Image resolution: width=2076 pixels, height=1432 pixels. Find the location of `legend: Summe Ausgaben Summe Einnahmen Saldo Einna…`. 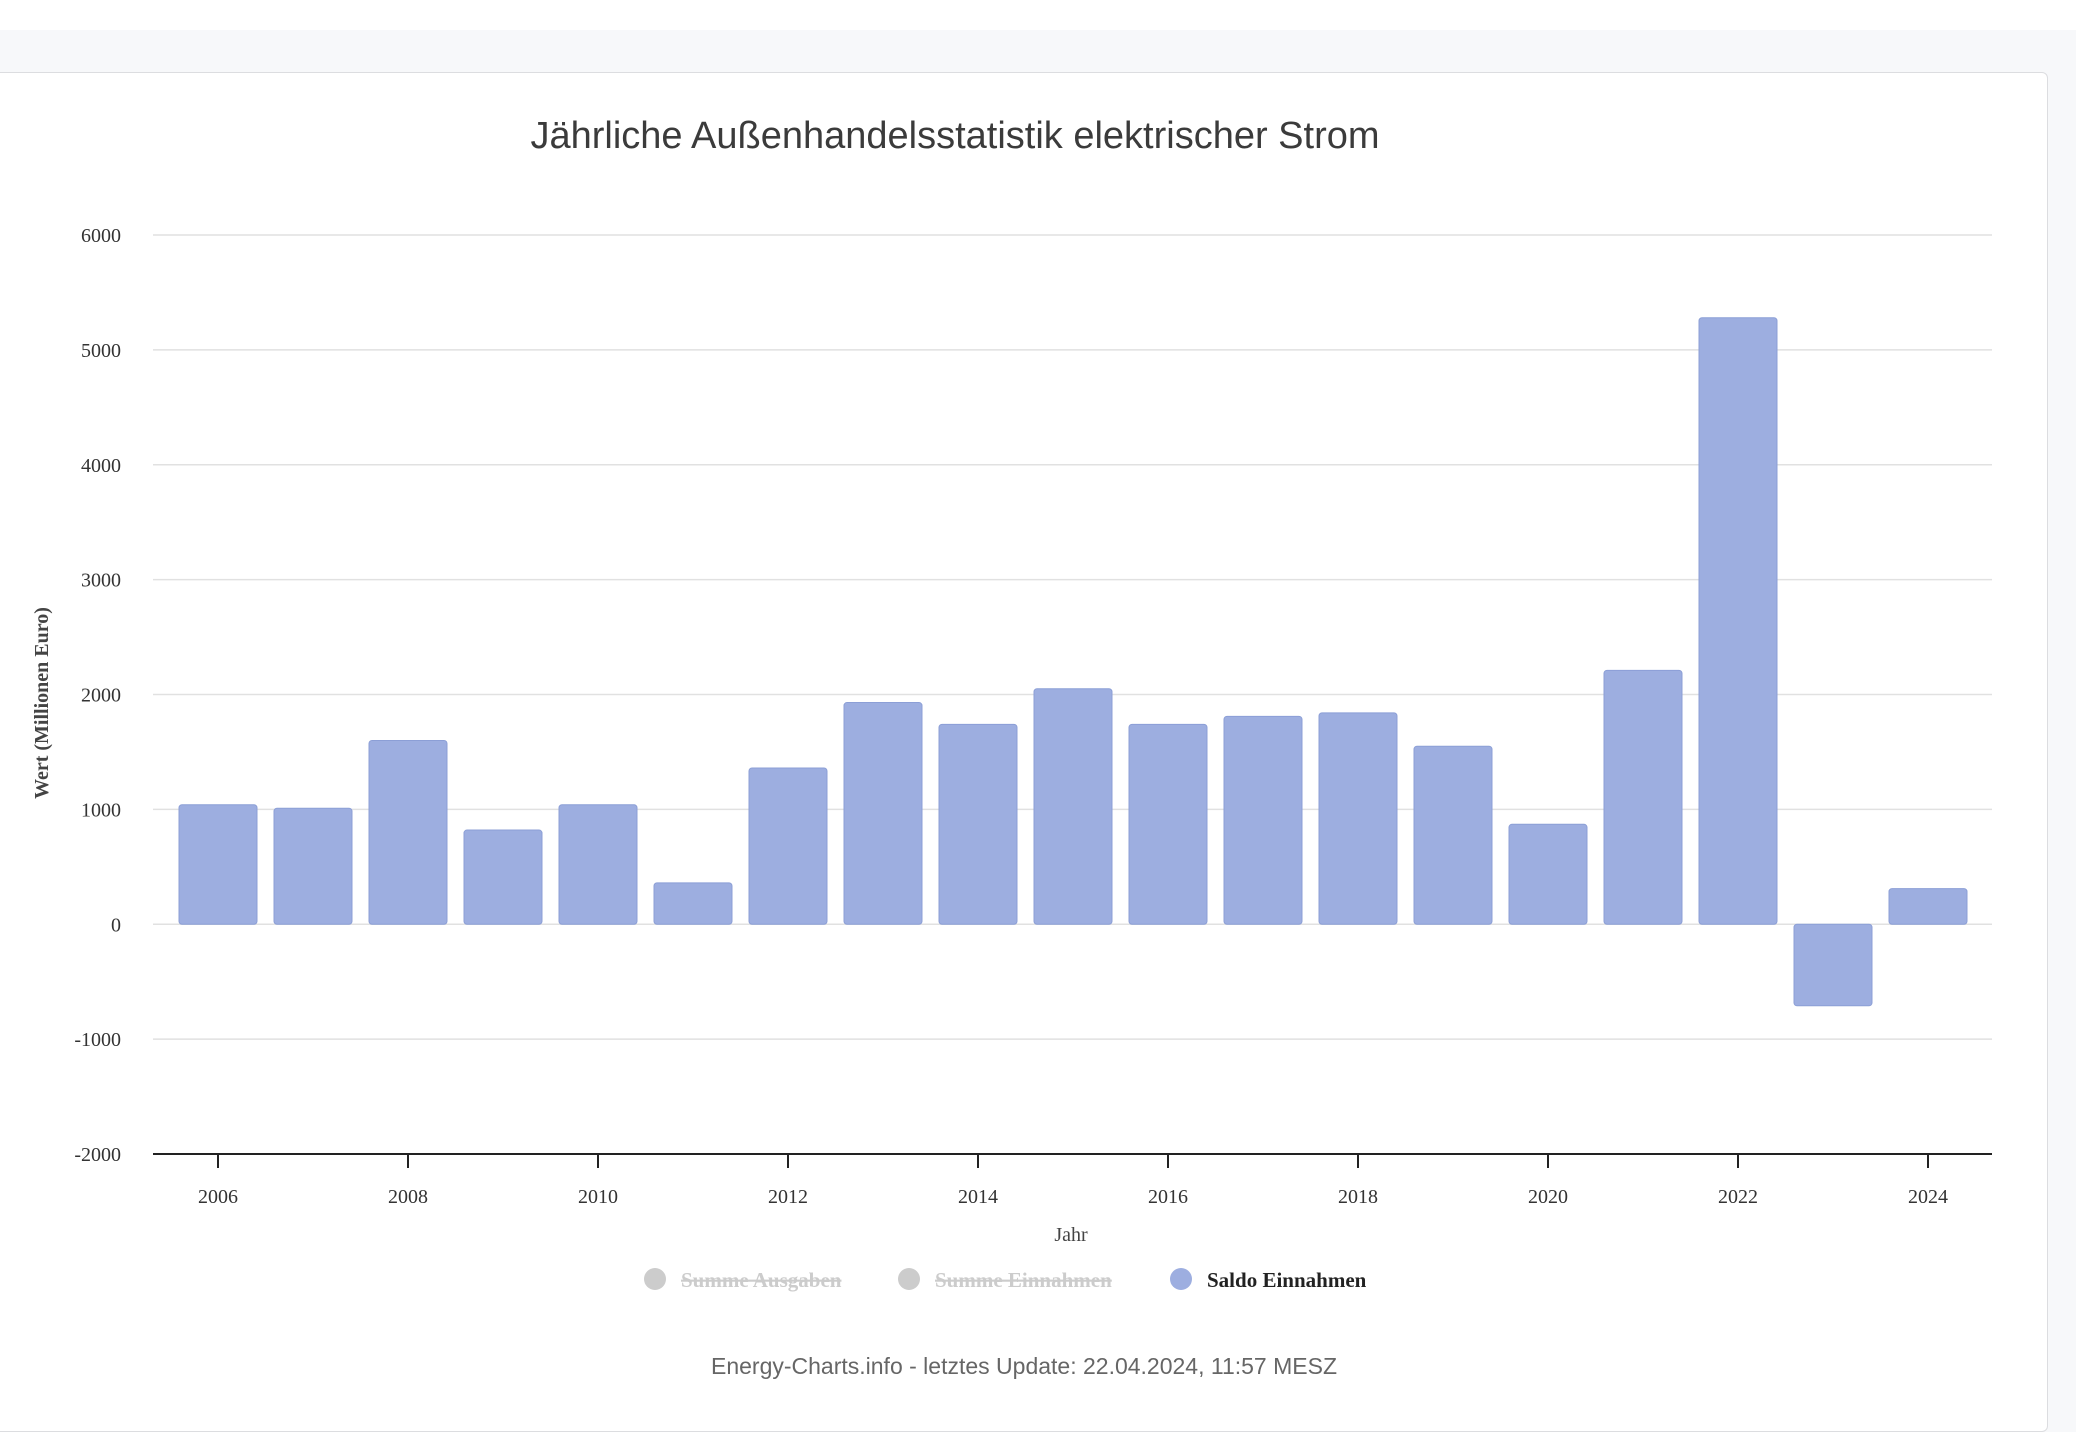

legend: Summe Ausgaben Summe Einnahmen Saldo Einna… is located at coordinates (1005, 1280).